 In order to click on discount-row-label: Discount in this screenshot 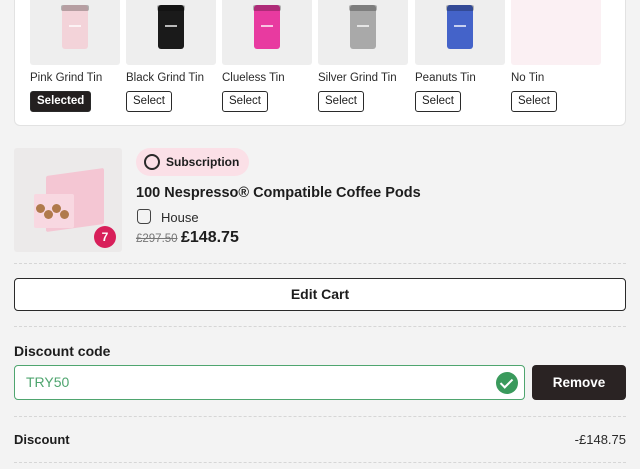, I will do `click(42, 439)`.